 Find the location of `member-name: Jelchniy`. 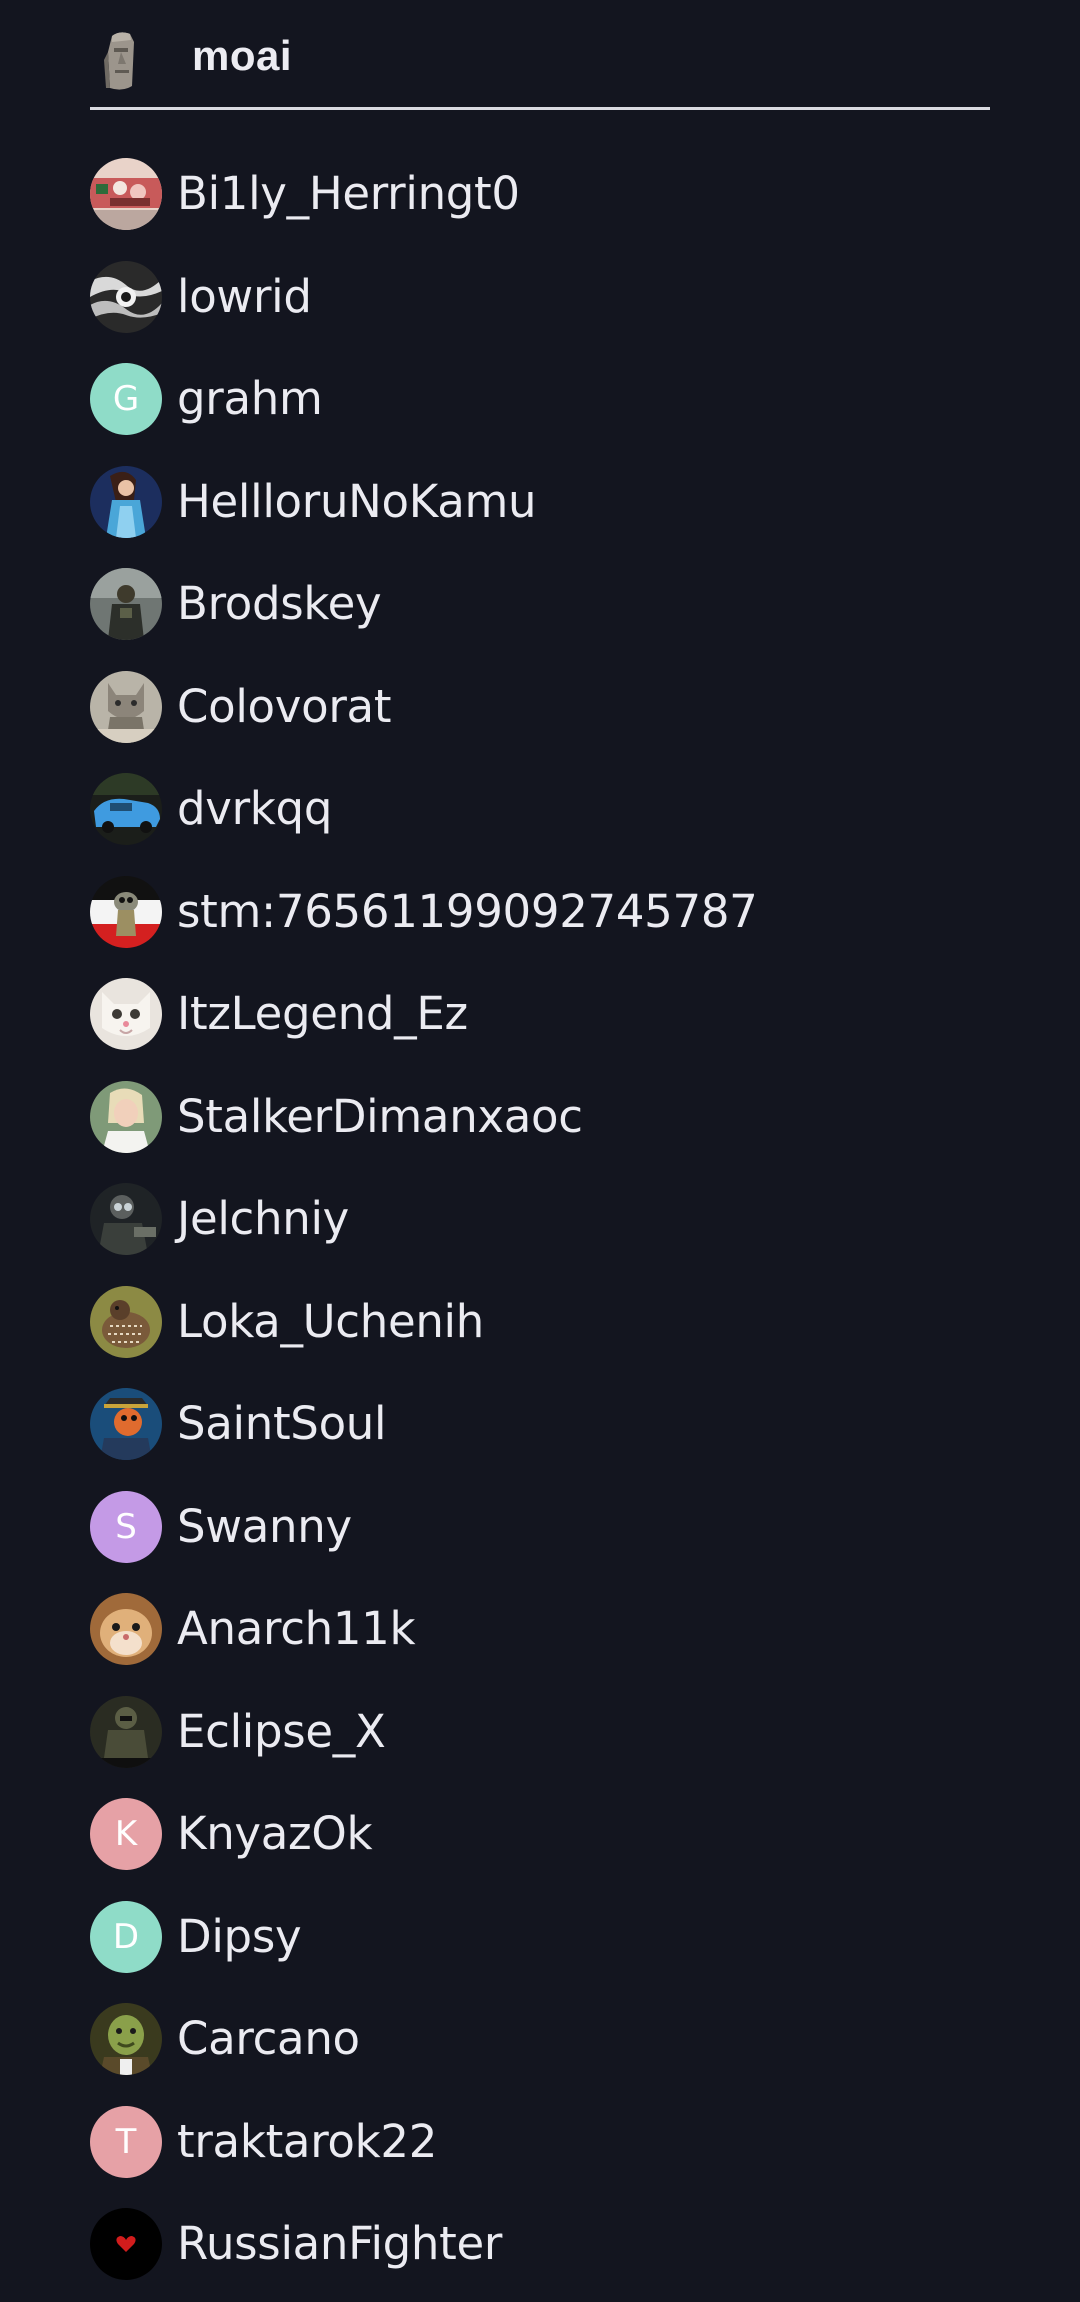

member-name: Jelchniy is located at coordinates (263, 1218).